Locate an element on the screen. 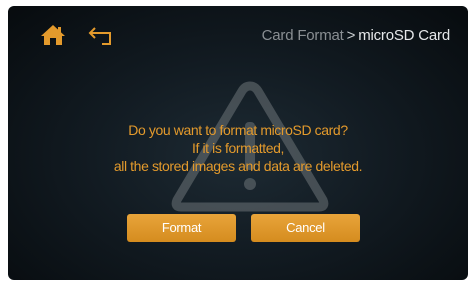  home-icon is located at coordinates (53, 35).